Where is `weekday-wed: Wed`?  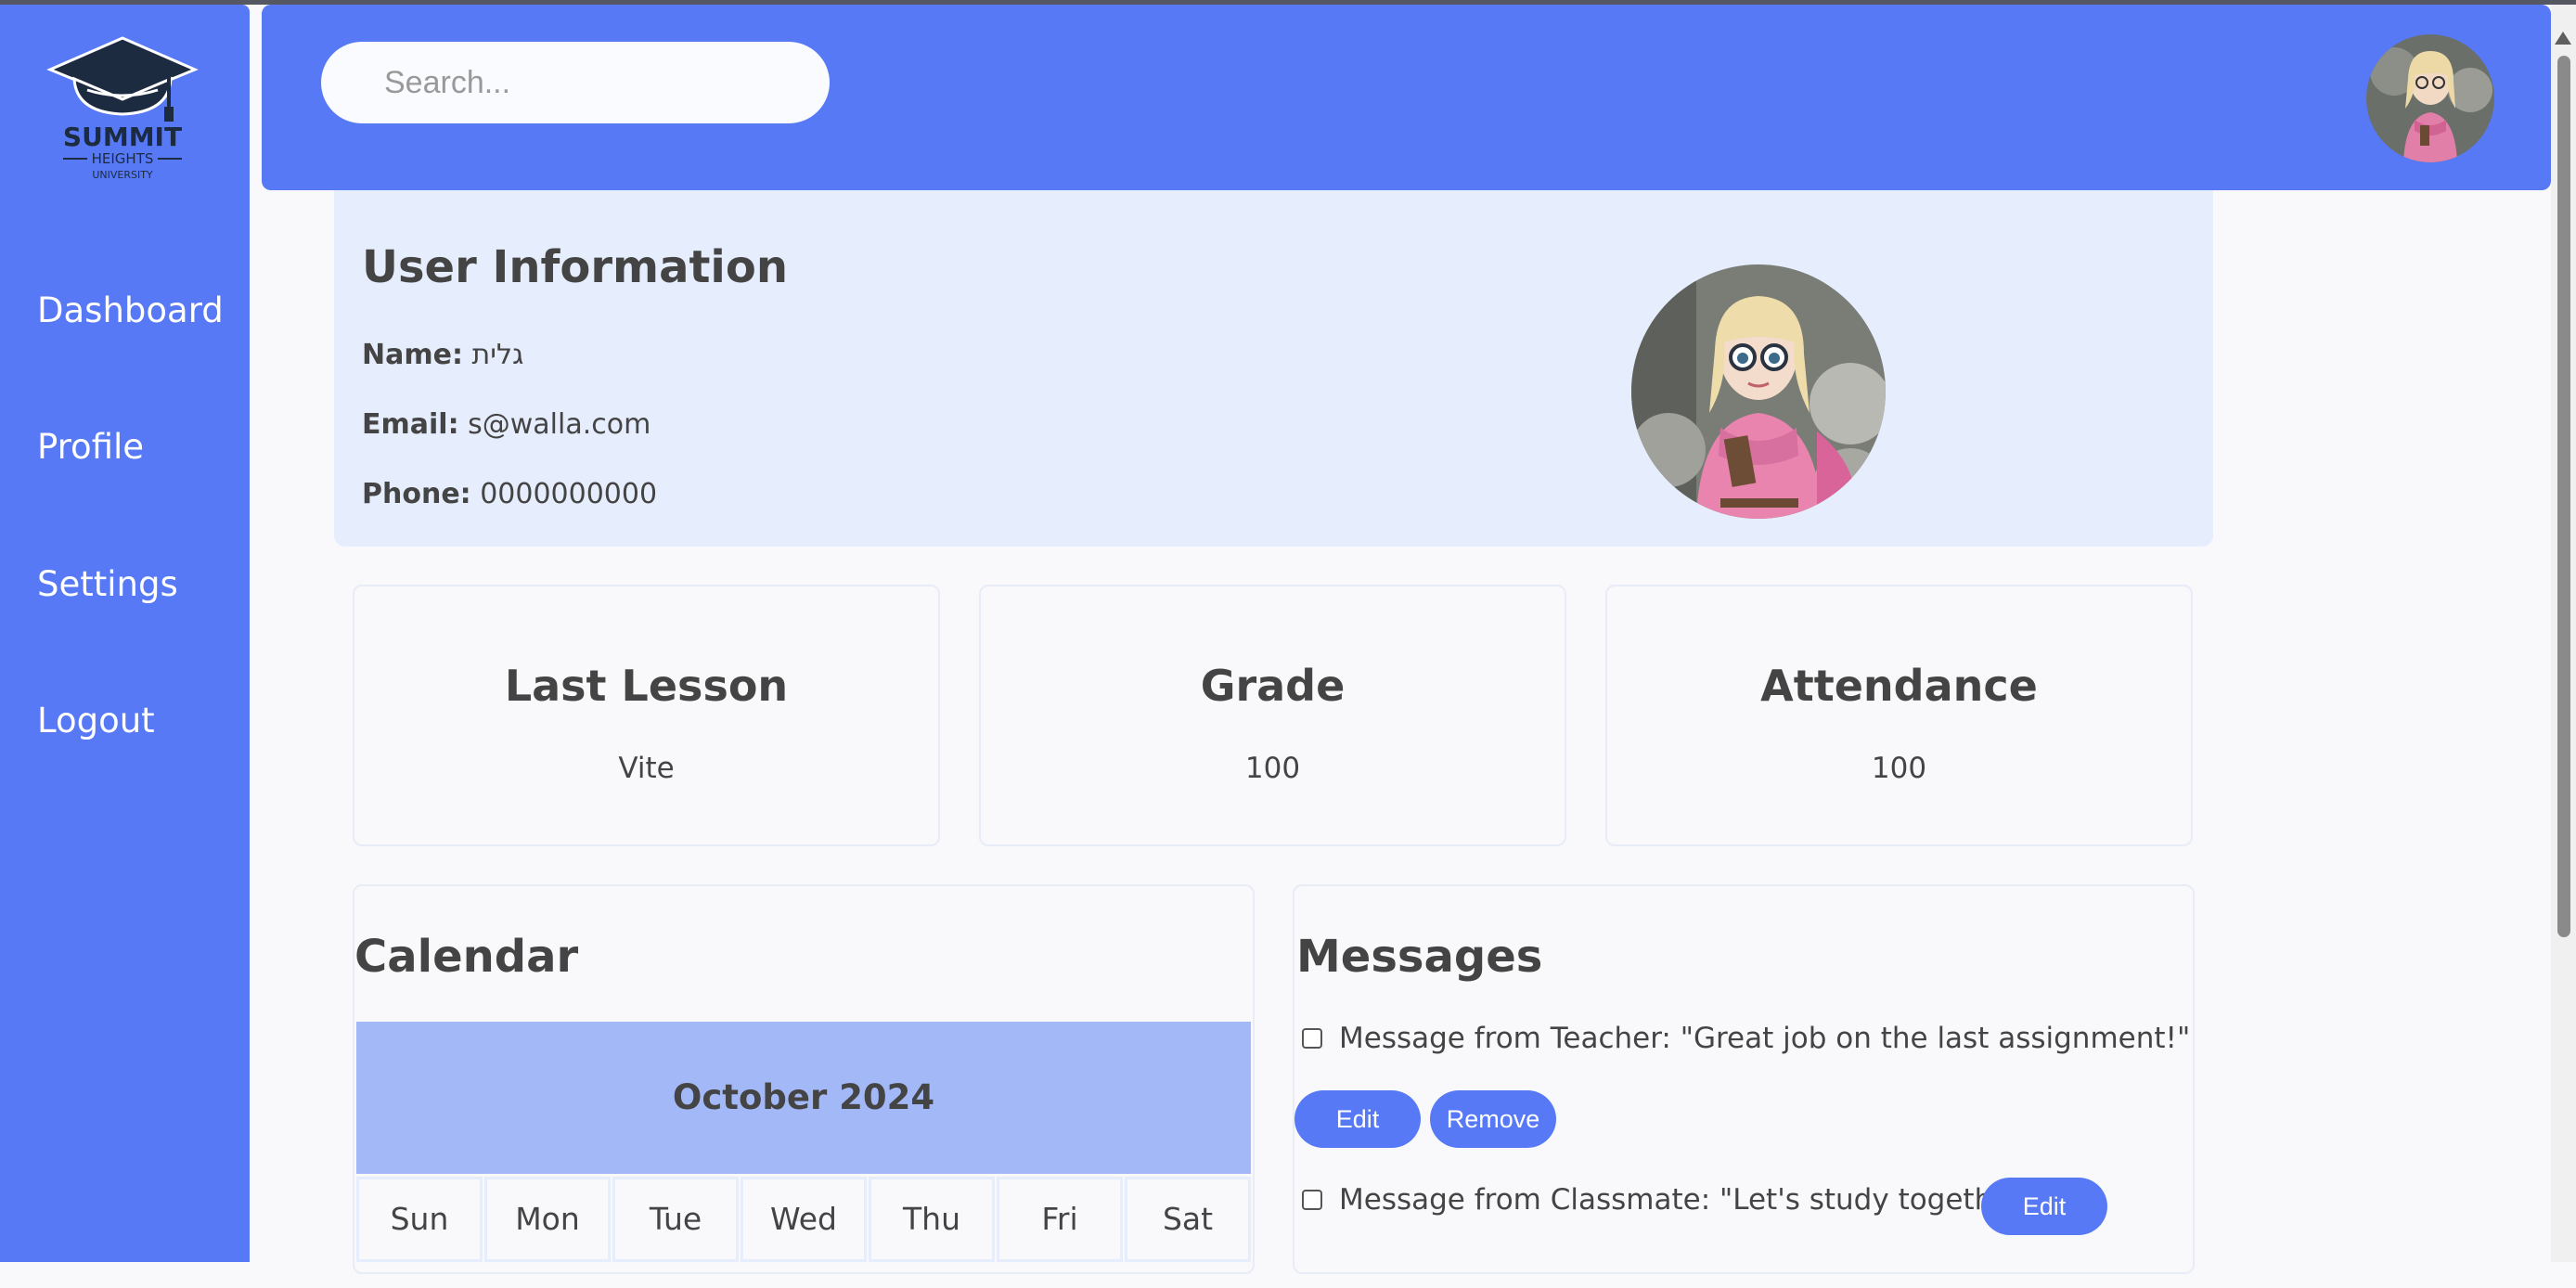 weekday-wed: Wed is located at coordinates (804, 1220).